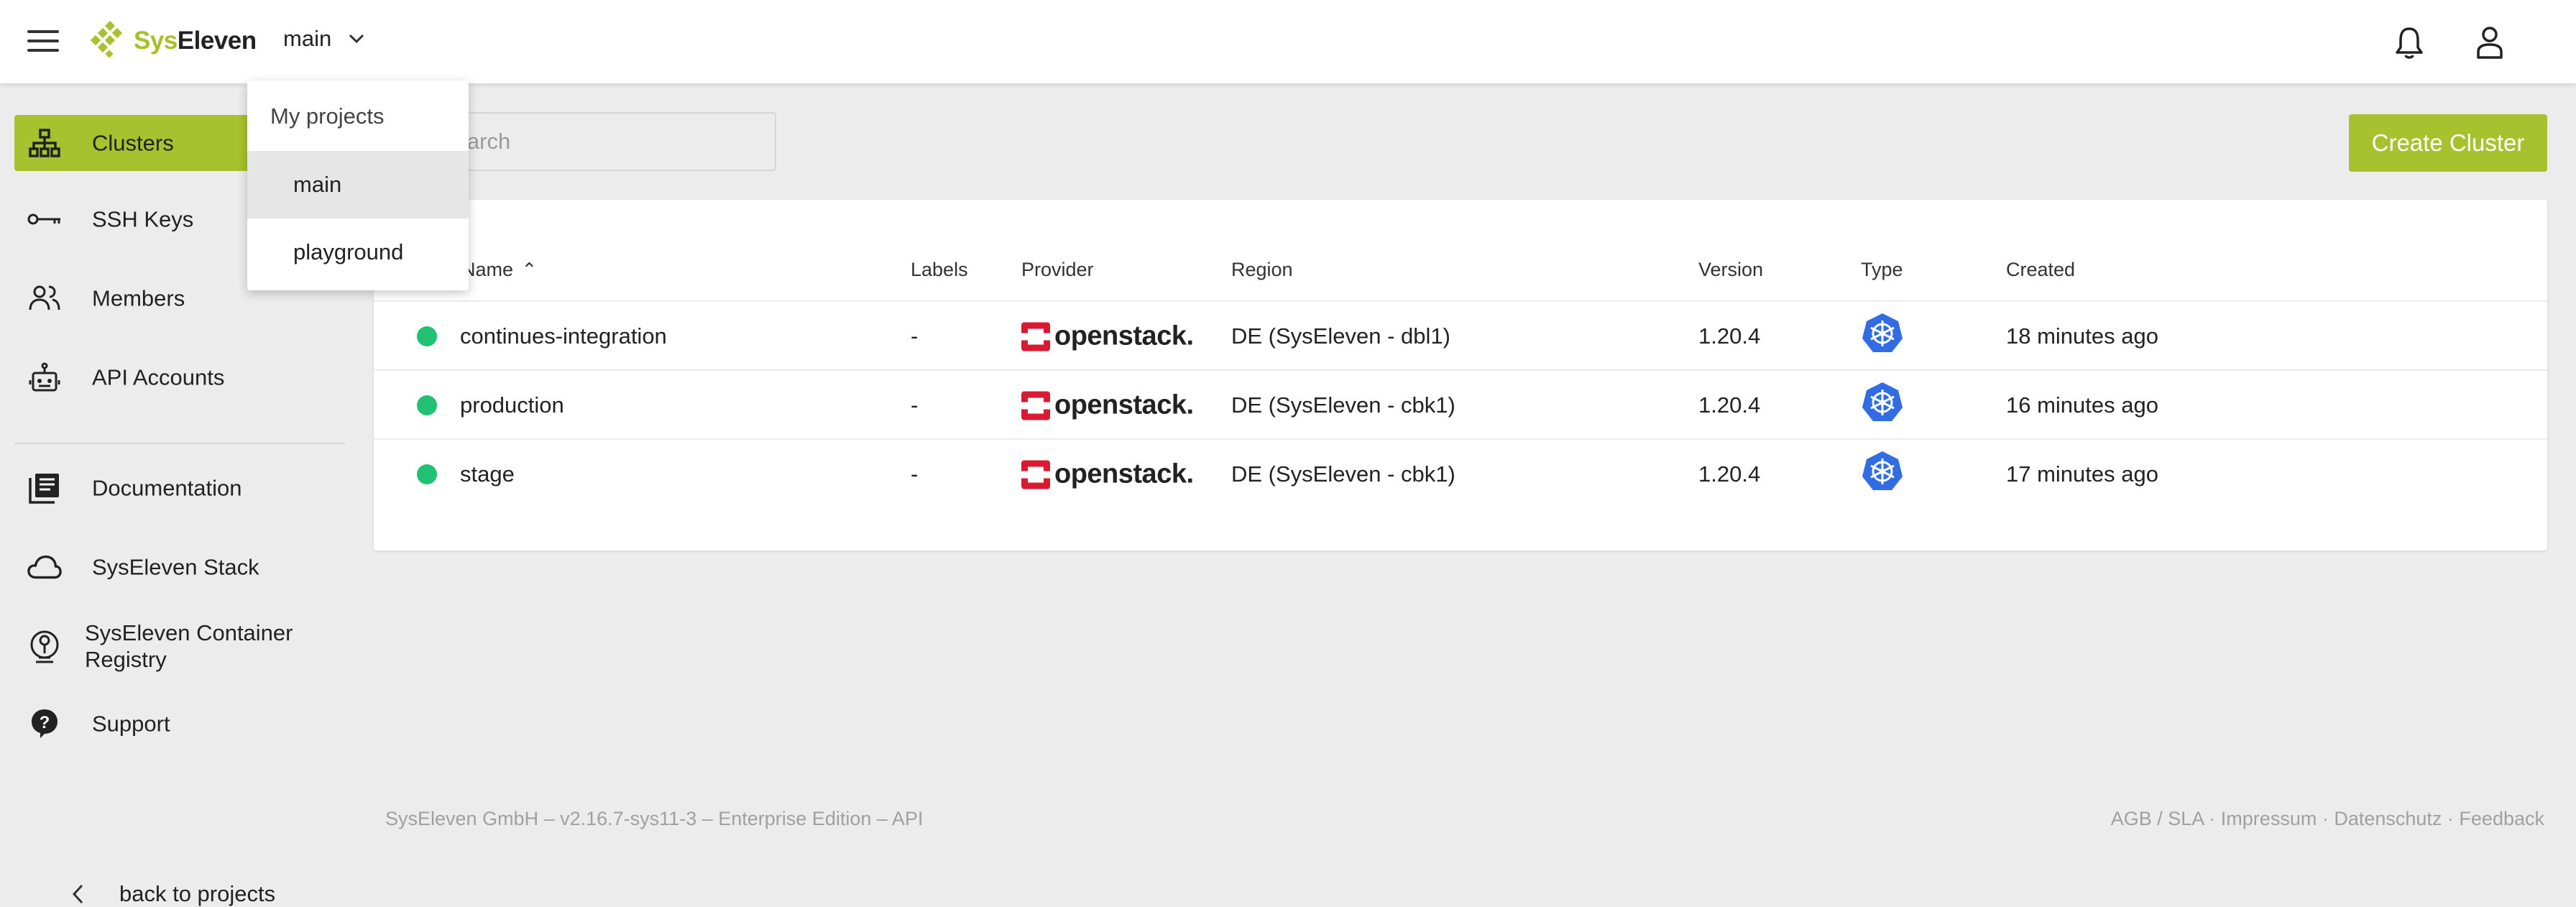  Describe the element at coordinates (44, 377) in the screenshot. I see `robot-icon` at that location.